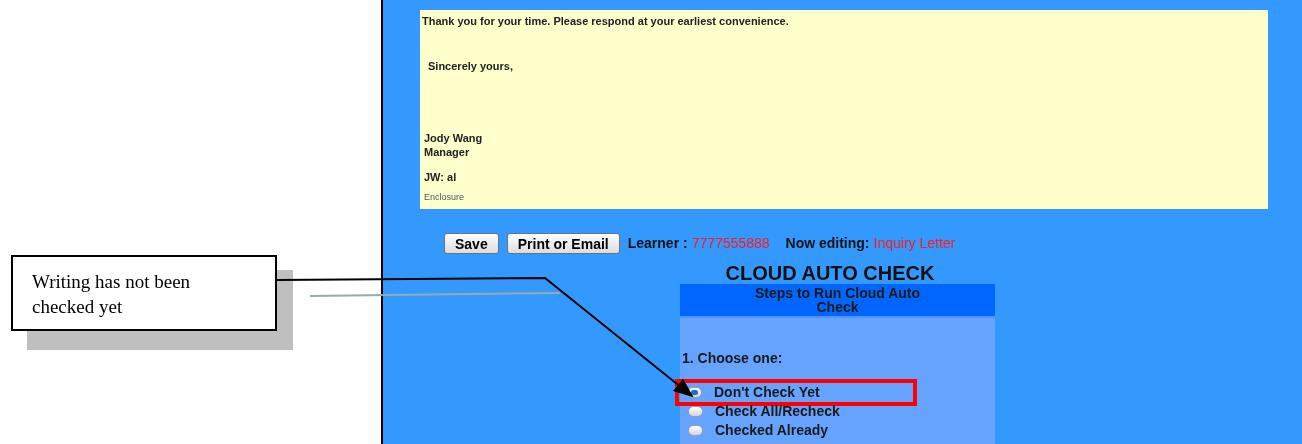 The image size is (1302, 444). Describe the element at coordinates (606, 21) in the screenshot. I see `letter-text: Thank you for your time. Please respond at your earliest convenience.` at that location.